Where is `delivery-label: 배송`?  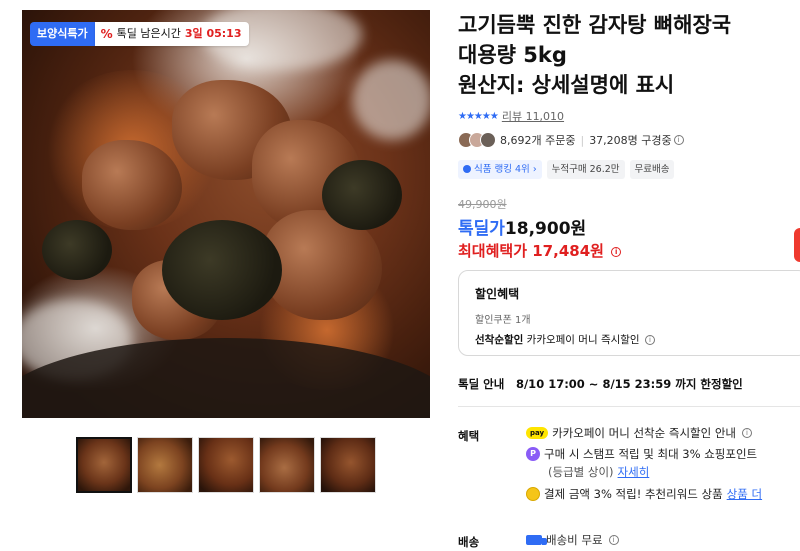 delivery-label: 배송 is located at coordinates (469, 542).